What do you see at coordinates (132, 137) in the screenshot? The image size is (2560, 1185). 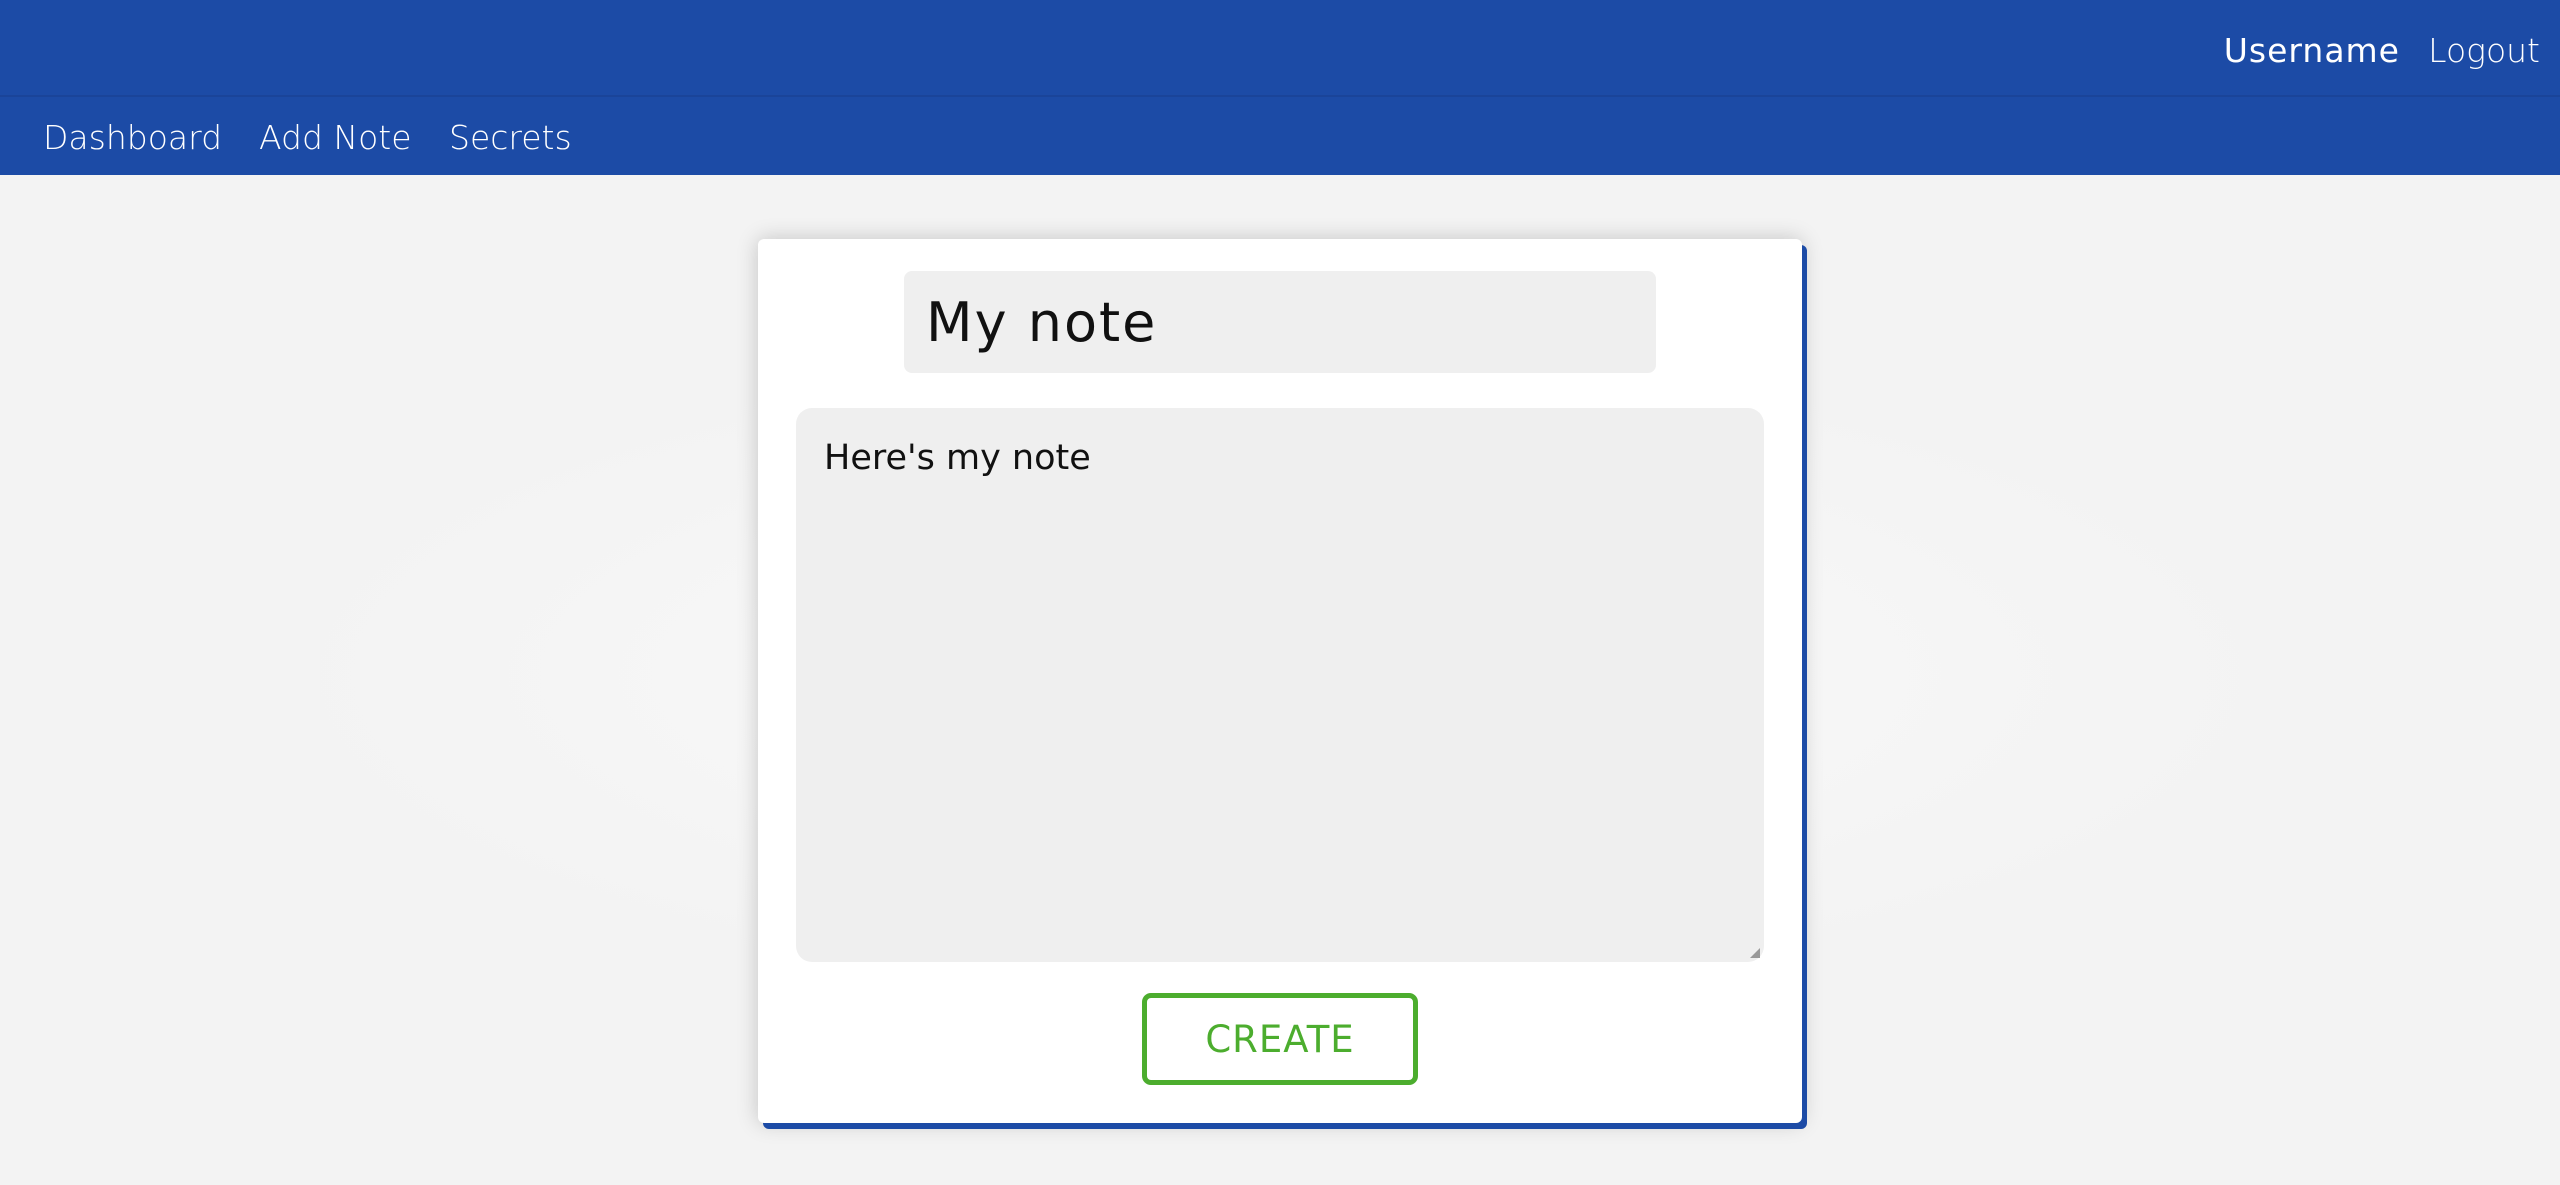 I see `nav-item-dashboard: Dashboard` at bounding box center [132, 137].